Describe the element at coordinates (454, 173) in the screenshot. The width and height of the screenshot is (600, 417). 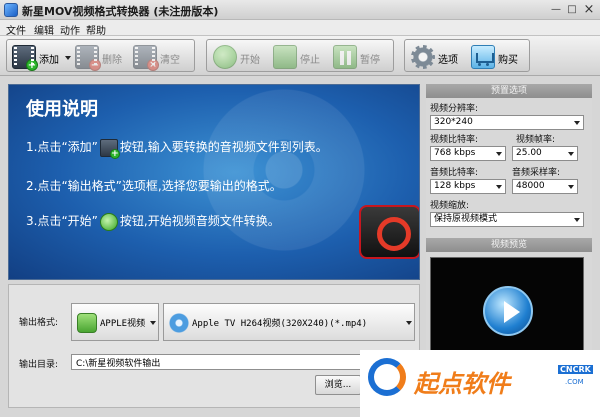
I see `audio-bitrate-label: 音频比特率:` at that location.